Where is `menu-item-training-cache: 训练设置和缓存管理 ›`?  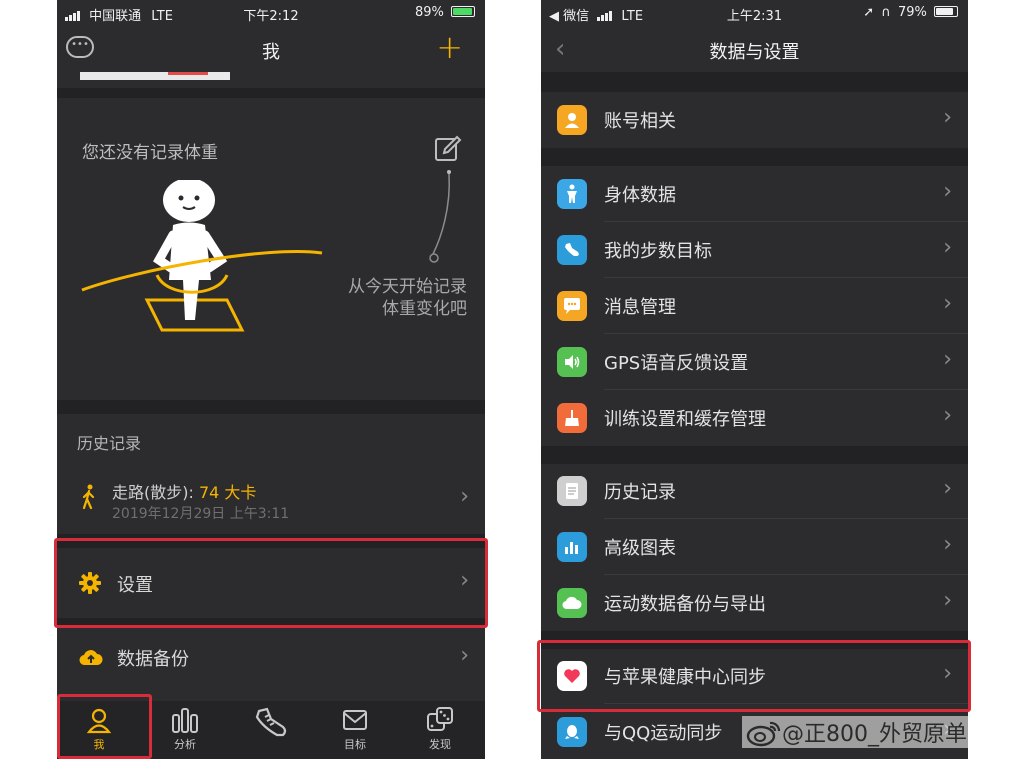
menu-item-training-cache: 训练设置和缓存管理 › is located at coordinates (754, 418).